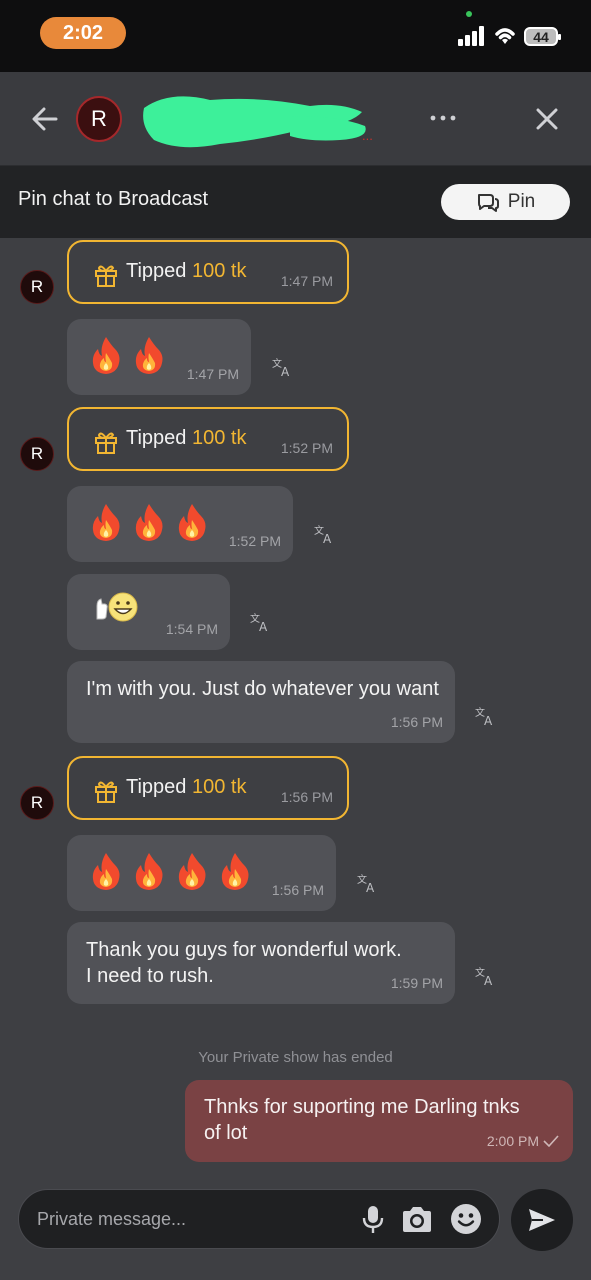 The width and height of the screenshot is (591, 1280). What do you see at coordinates (262, 689) in the screenshot?
I see `message-text: I'm with you. Just do whatever you want` at bounding box center [262, 689].